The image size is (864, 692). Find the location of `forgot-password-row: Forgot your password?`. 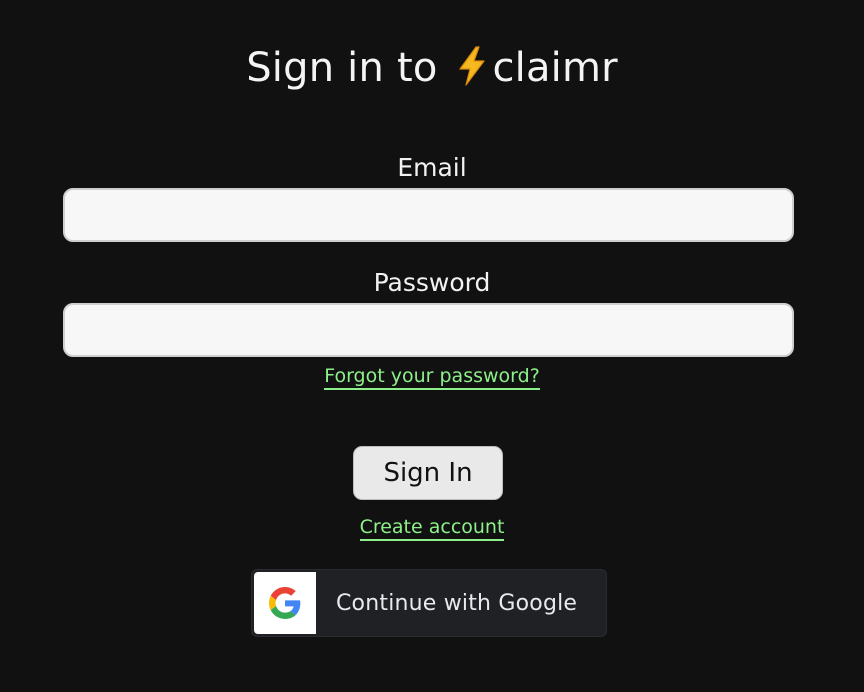

forgot-password-row: Forgot your password? is located at coordinates (432, 377).